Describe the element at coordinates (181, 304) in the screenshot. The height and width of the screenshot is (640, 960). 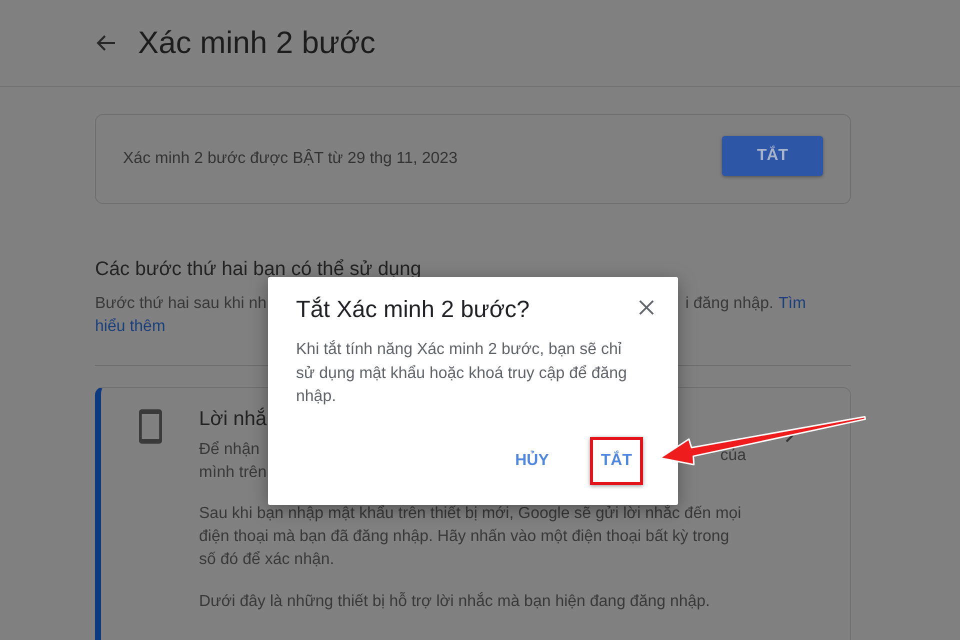
I see `intro-text: Bước thứ hai sau khi nh` at that location.